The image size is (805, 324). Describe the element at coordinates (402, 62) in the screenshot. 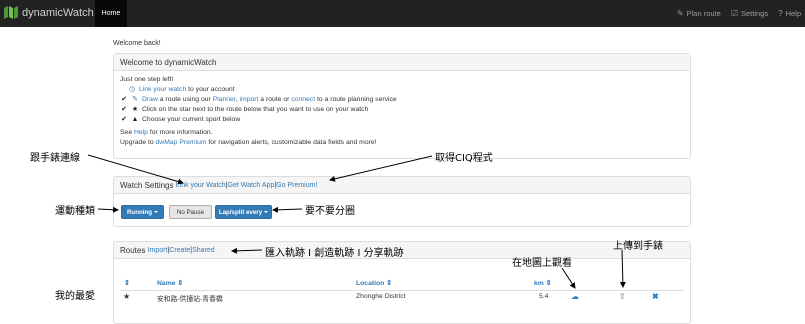

I see `welcome-panel-title: Welcome to dynamicWatch` at that location.